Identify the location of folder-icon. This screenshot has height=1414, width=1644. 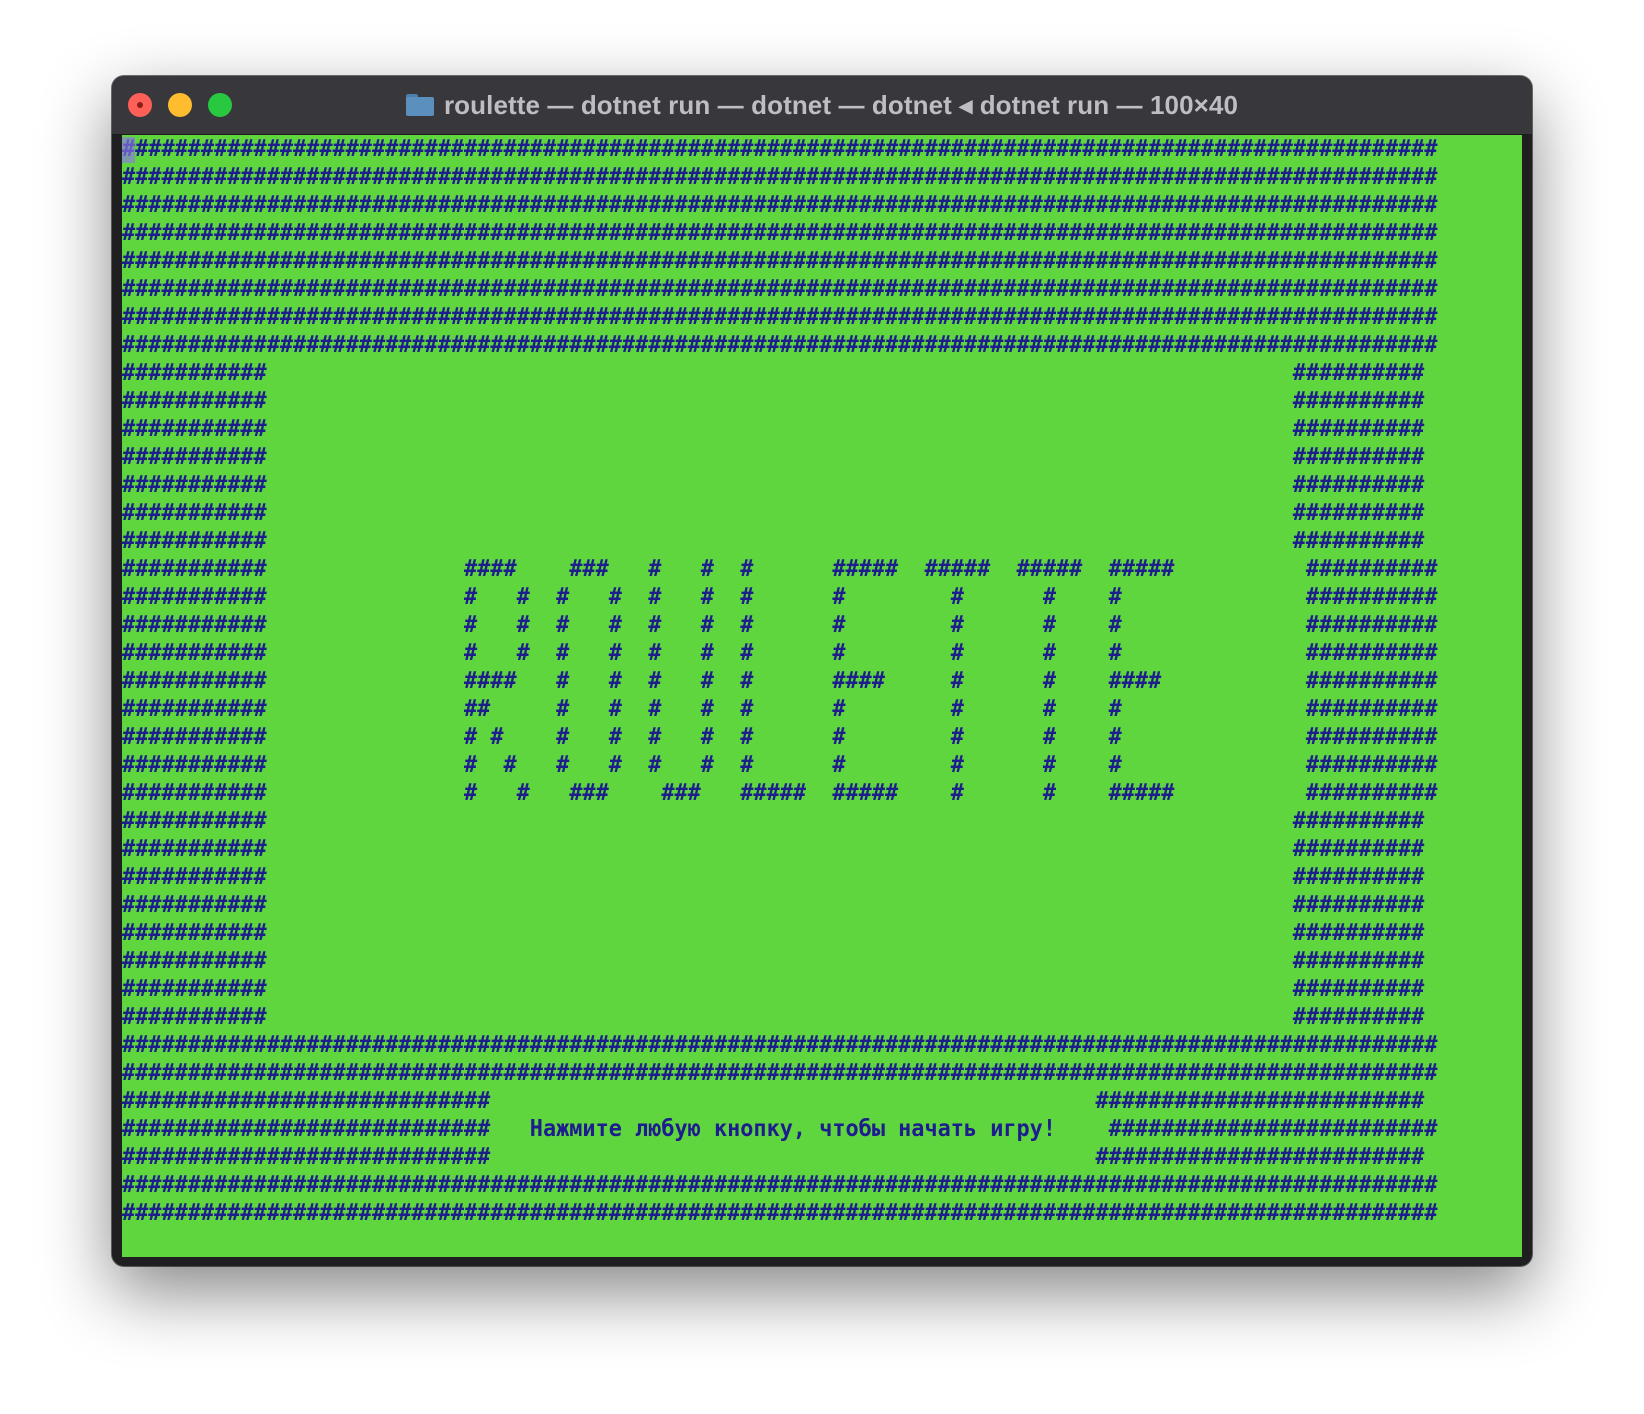
(419, 105).